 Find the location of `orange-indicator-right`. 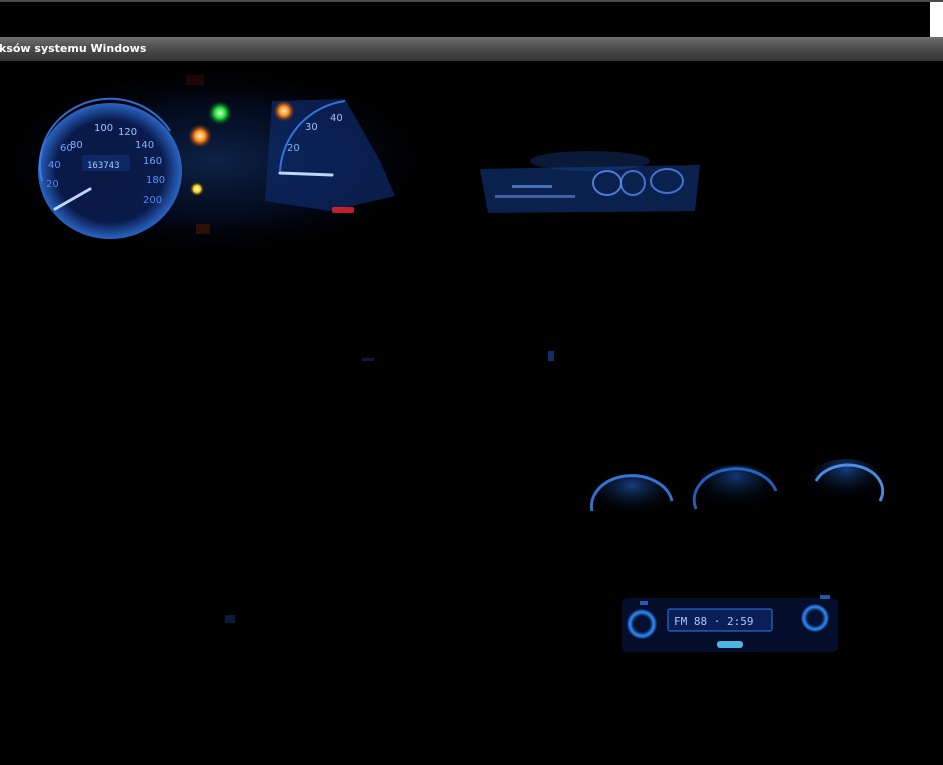

orange-indicator-right is located at coordinates (284, 111).